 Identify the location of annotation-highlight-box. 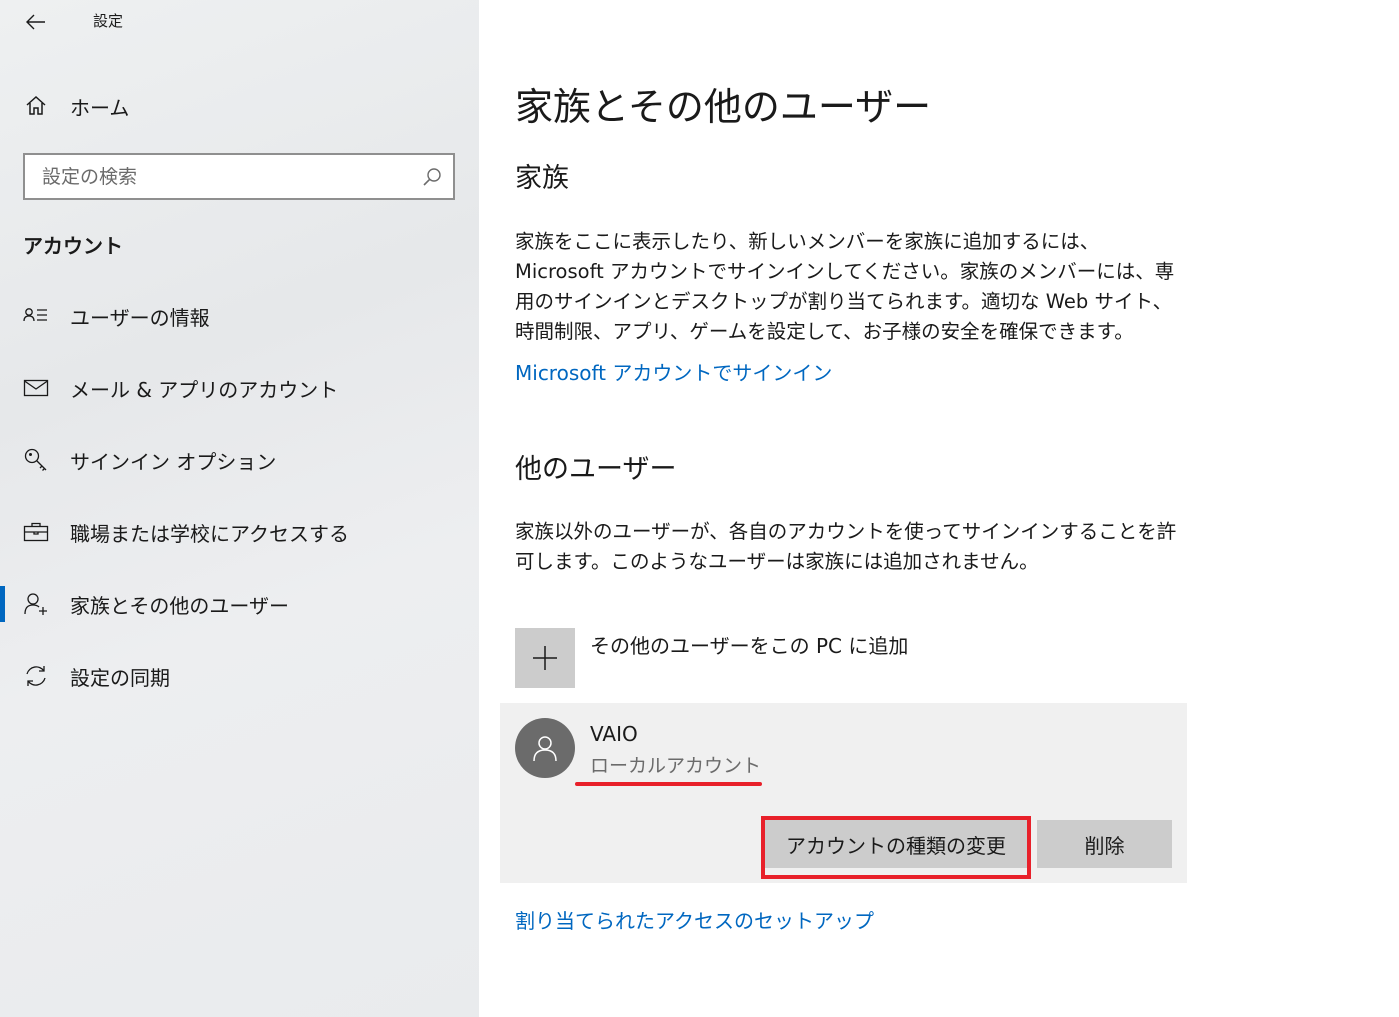
(896, 847).